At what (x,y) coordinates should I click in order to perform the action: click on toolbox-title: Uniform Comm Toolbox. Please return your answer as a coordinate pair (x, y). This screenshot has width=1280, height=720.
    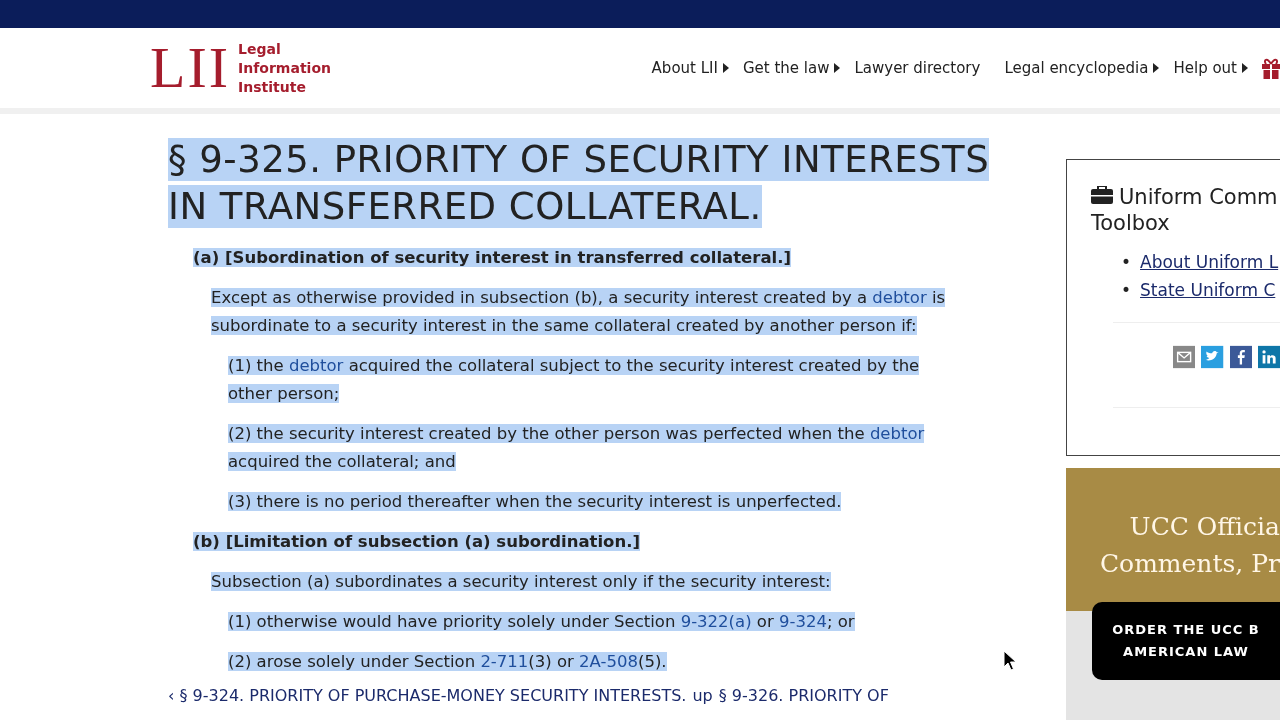
    Looking at the image, I should click on (1185, 210).